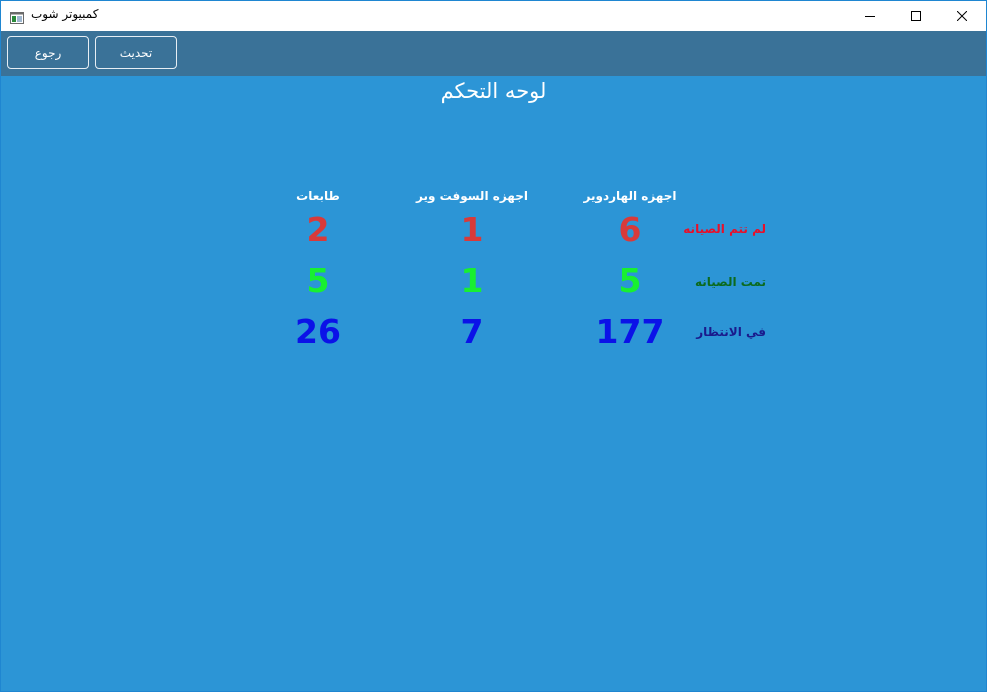  I want to click on page-title: لوحه التحكم, so click(493, 91).